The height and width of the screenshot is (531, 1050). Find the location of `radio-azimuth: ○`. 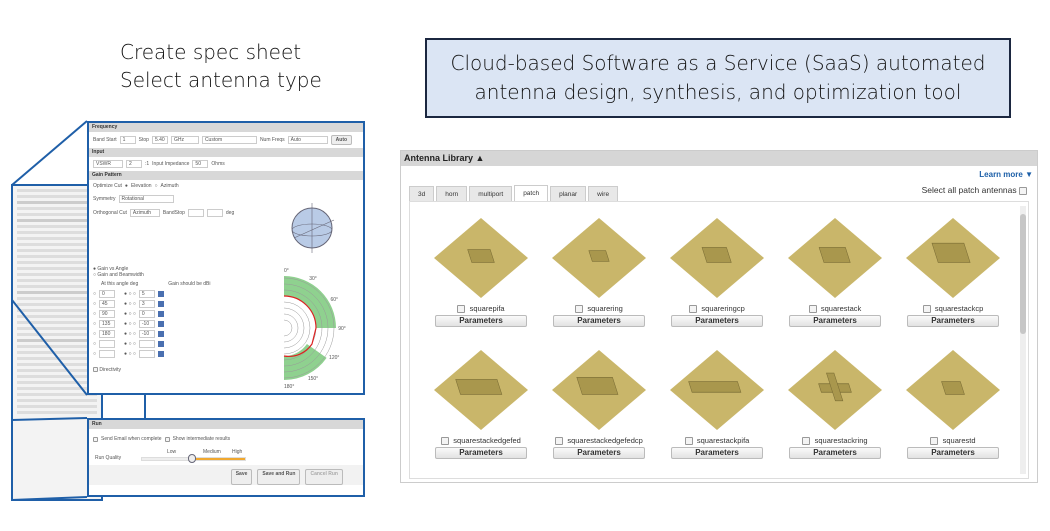

radio-azimuth: ○ is located at coordinates (156, 186).